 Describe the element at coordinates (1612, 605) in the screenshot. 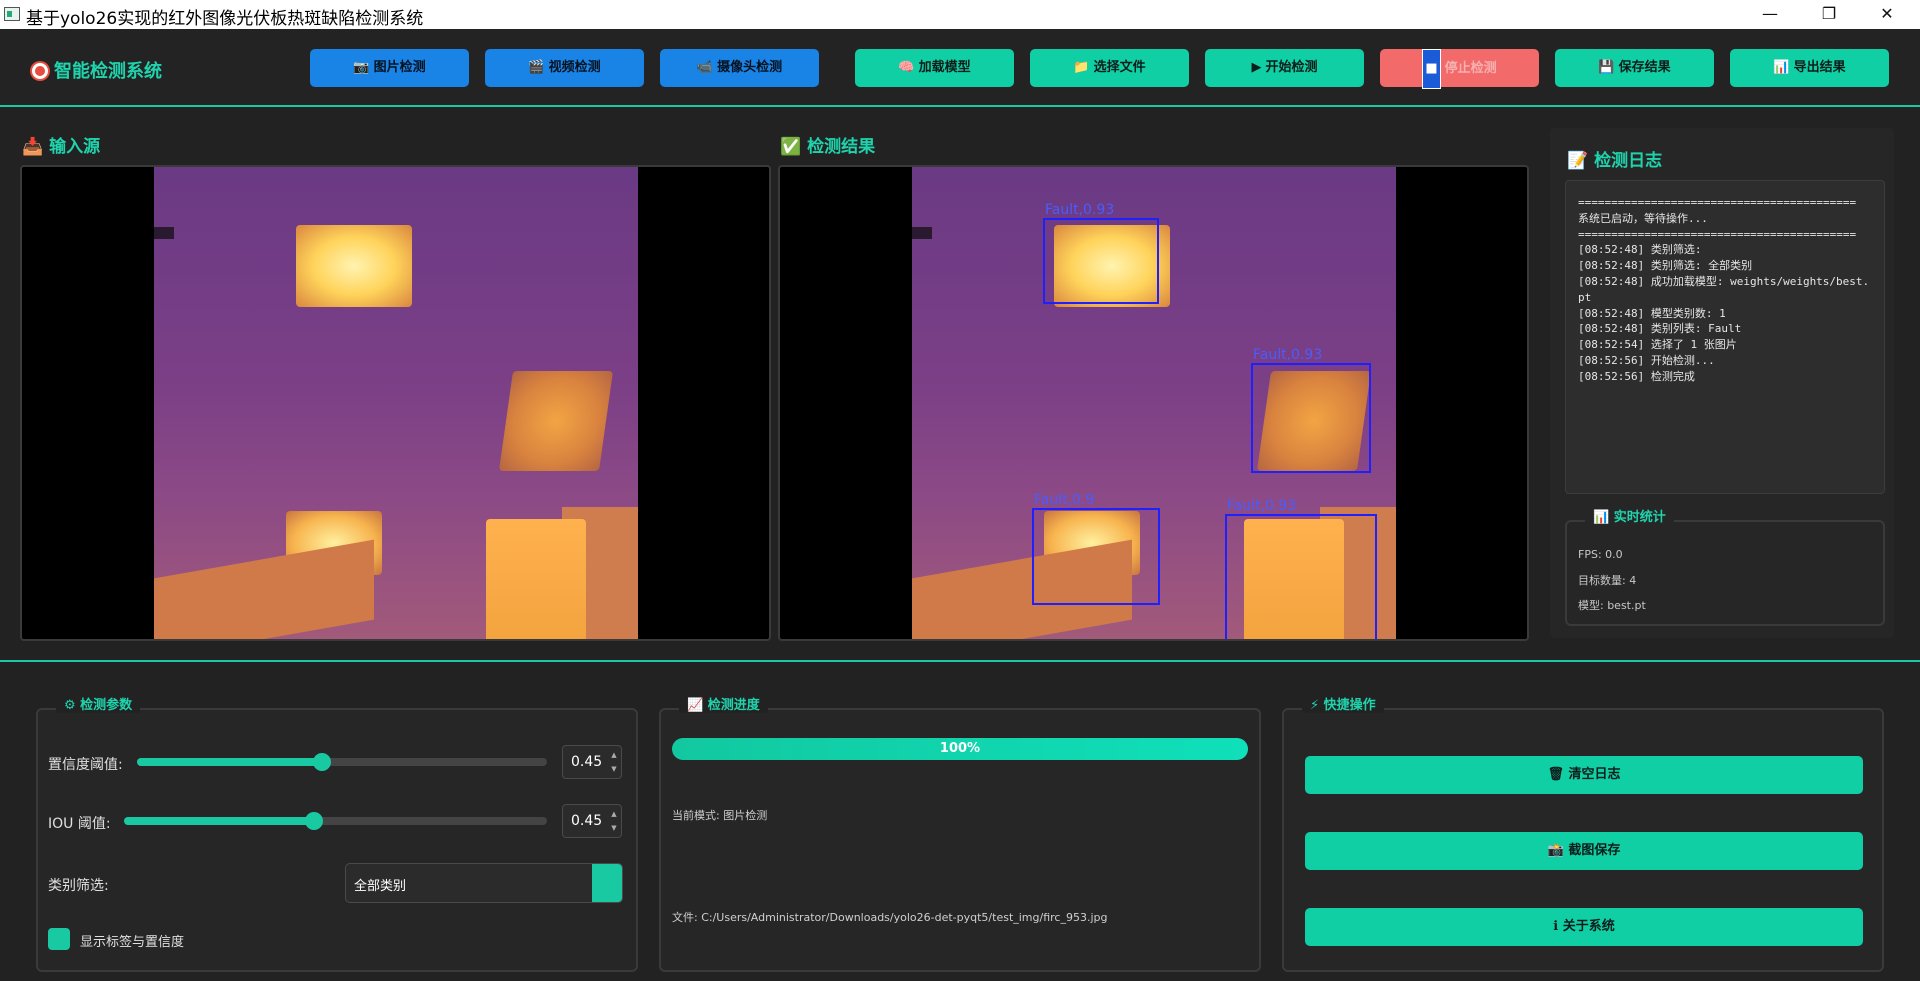

I see `model-stat: 模型: best.pt` at that location.